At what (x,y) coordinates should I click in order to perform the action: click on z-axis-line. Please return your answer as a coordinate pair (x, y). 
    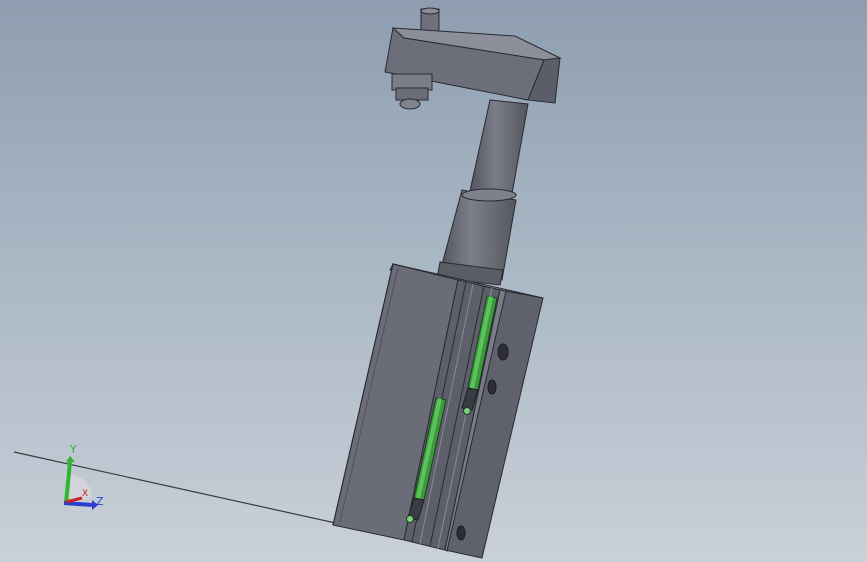
    Looking at the image, I should click on (78, 504).